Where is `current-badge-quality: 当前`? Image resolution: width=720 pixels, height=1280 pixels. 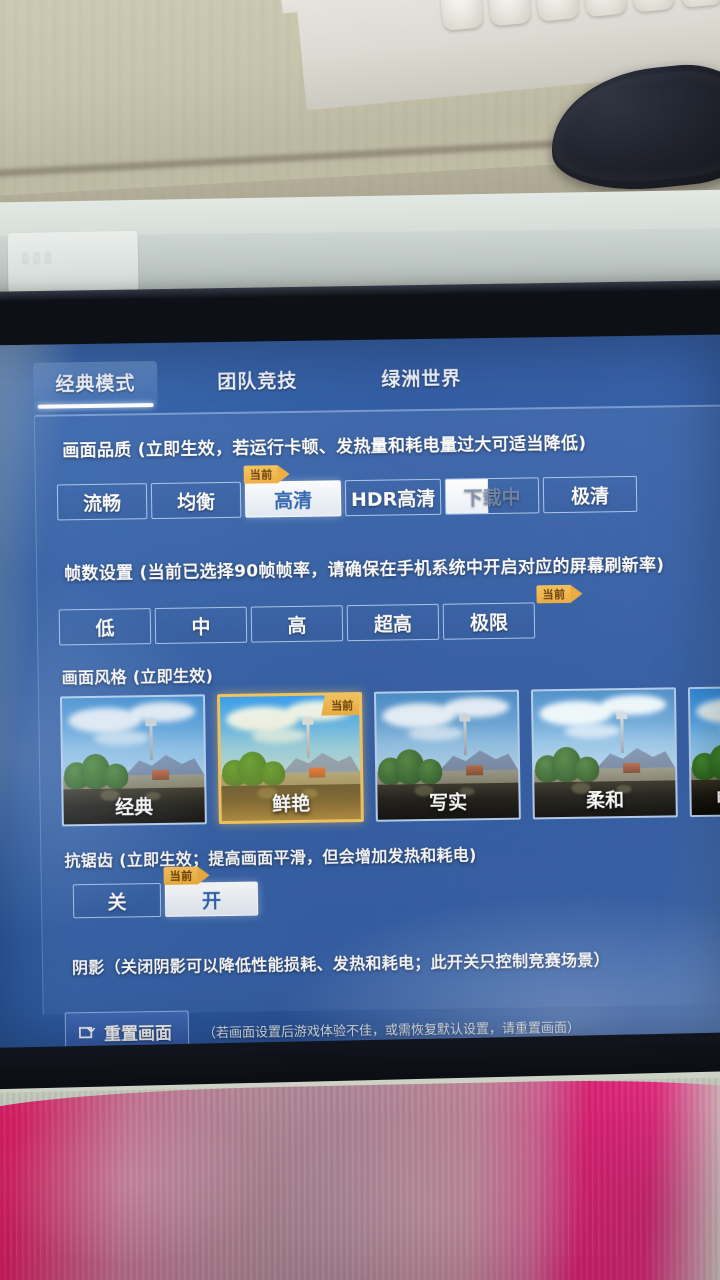
current-badge-quality: 当前 is located at coordinates (260, 474).